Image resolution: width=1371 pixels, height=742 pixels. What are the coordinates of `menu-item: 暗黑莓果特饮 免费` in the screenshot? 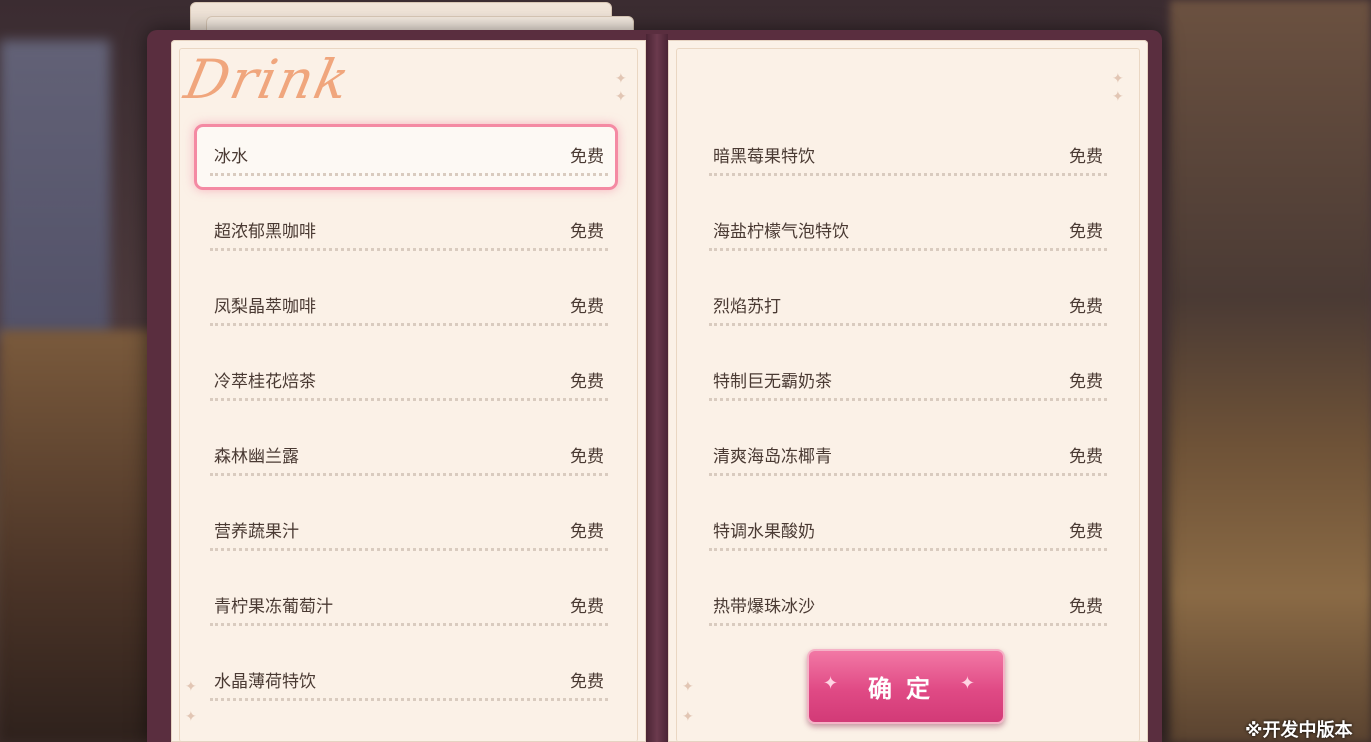 It's located at (908, 157).